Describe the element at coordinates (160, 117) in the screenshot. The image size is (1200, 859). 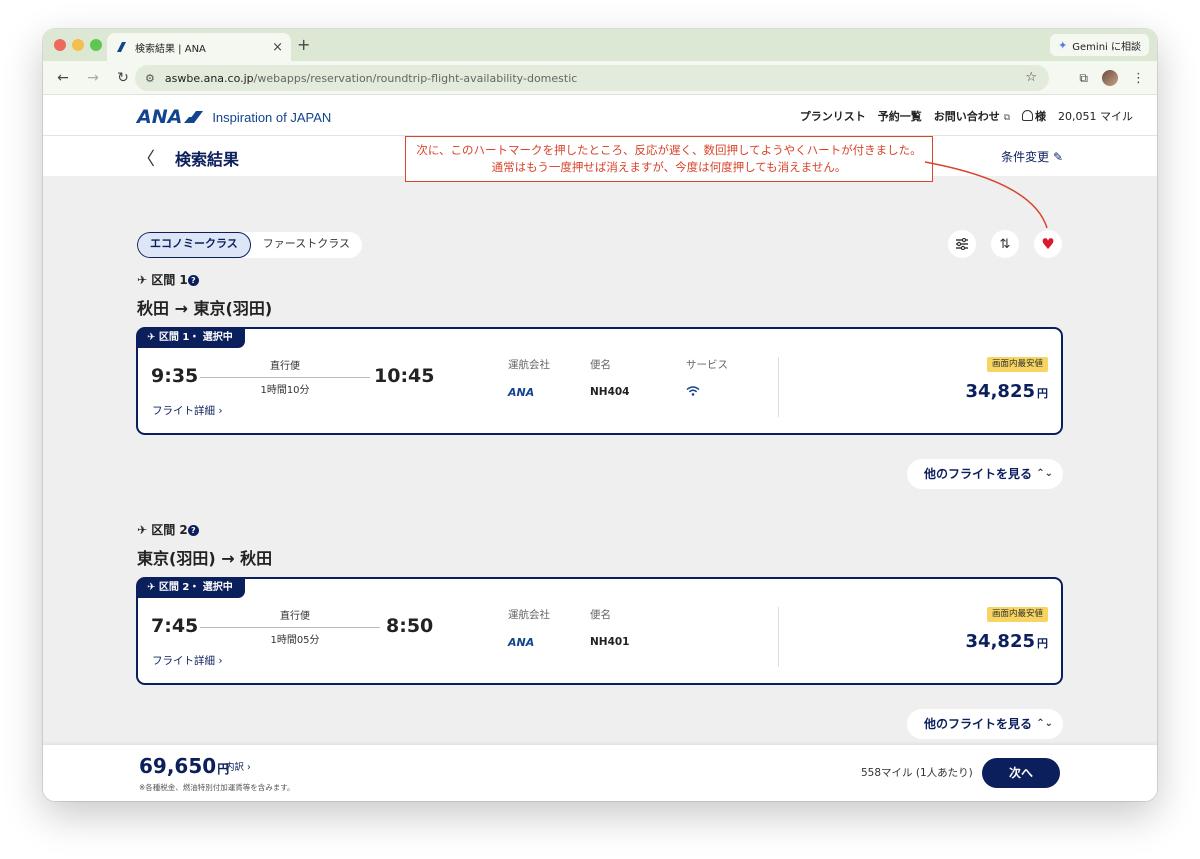
I see `ana-logo-text: ANA` at that location.